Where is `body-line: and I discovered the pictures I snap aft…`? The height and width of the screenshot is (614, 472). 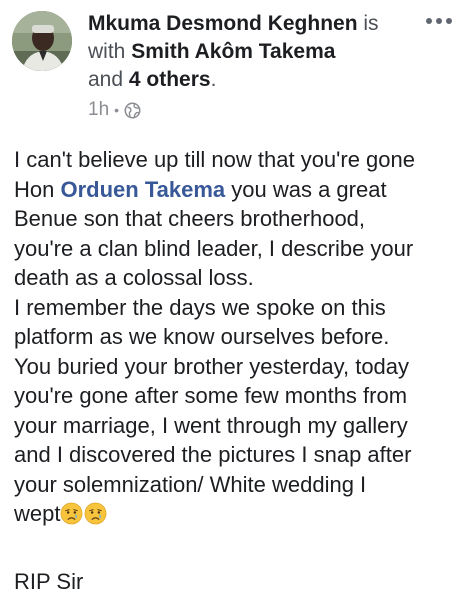
body-line: and I discovered the pictures I snap aft… is located at coordinates (213, 454).